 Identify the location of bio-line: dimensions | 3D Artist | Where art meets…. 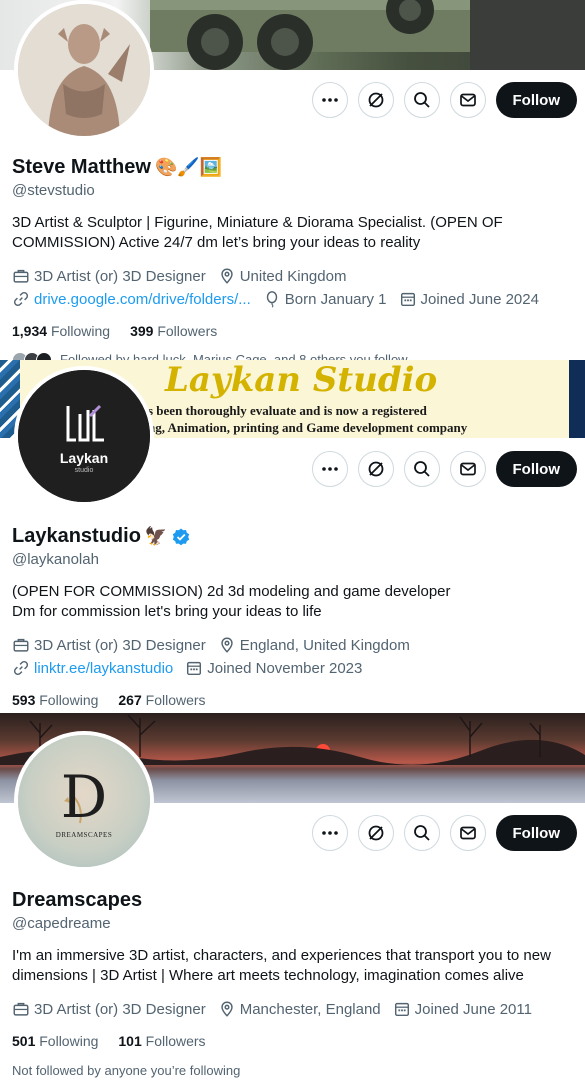
(268, 975).